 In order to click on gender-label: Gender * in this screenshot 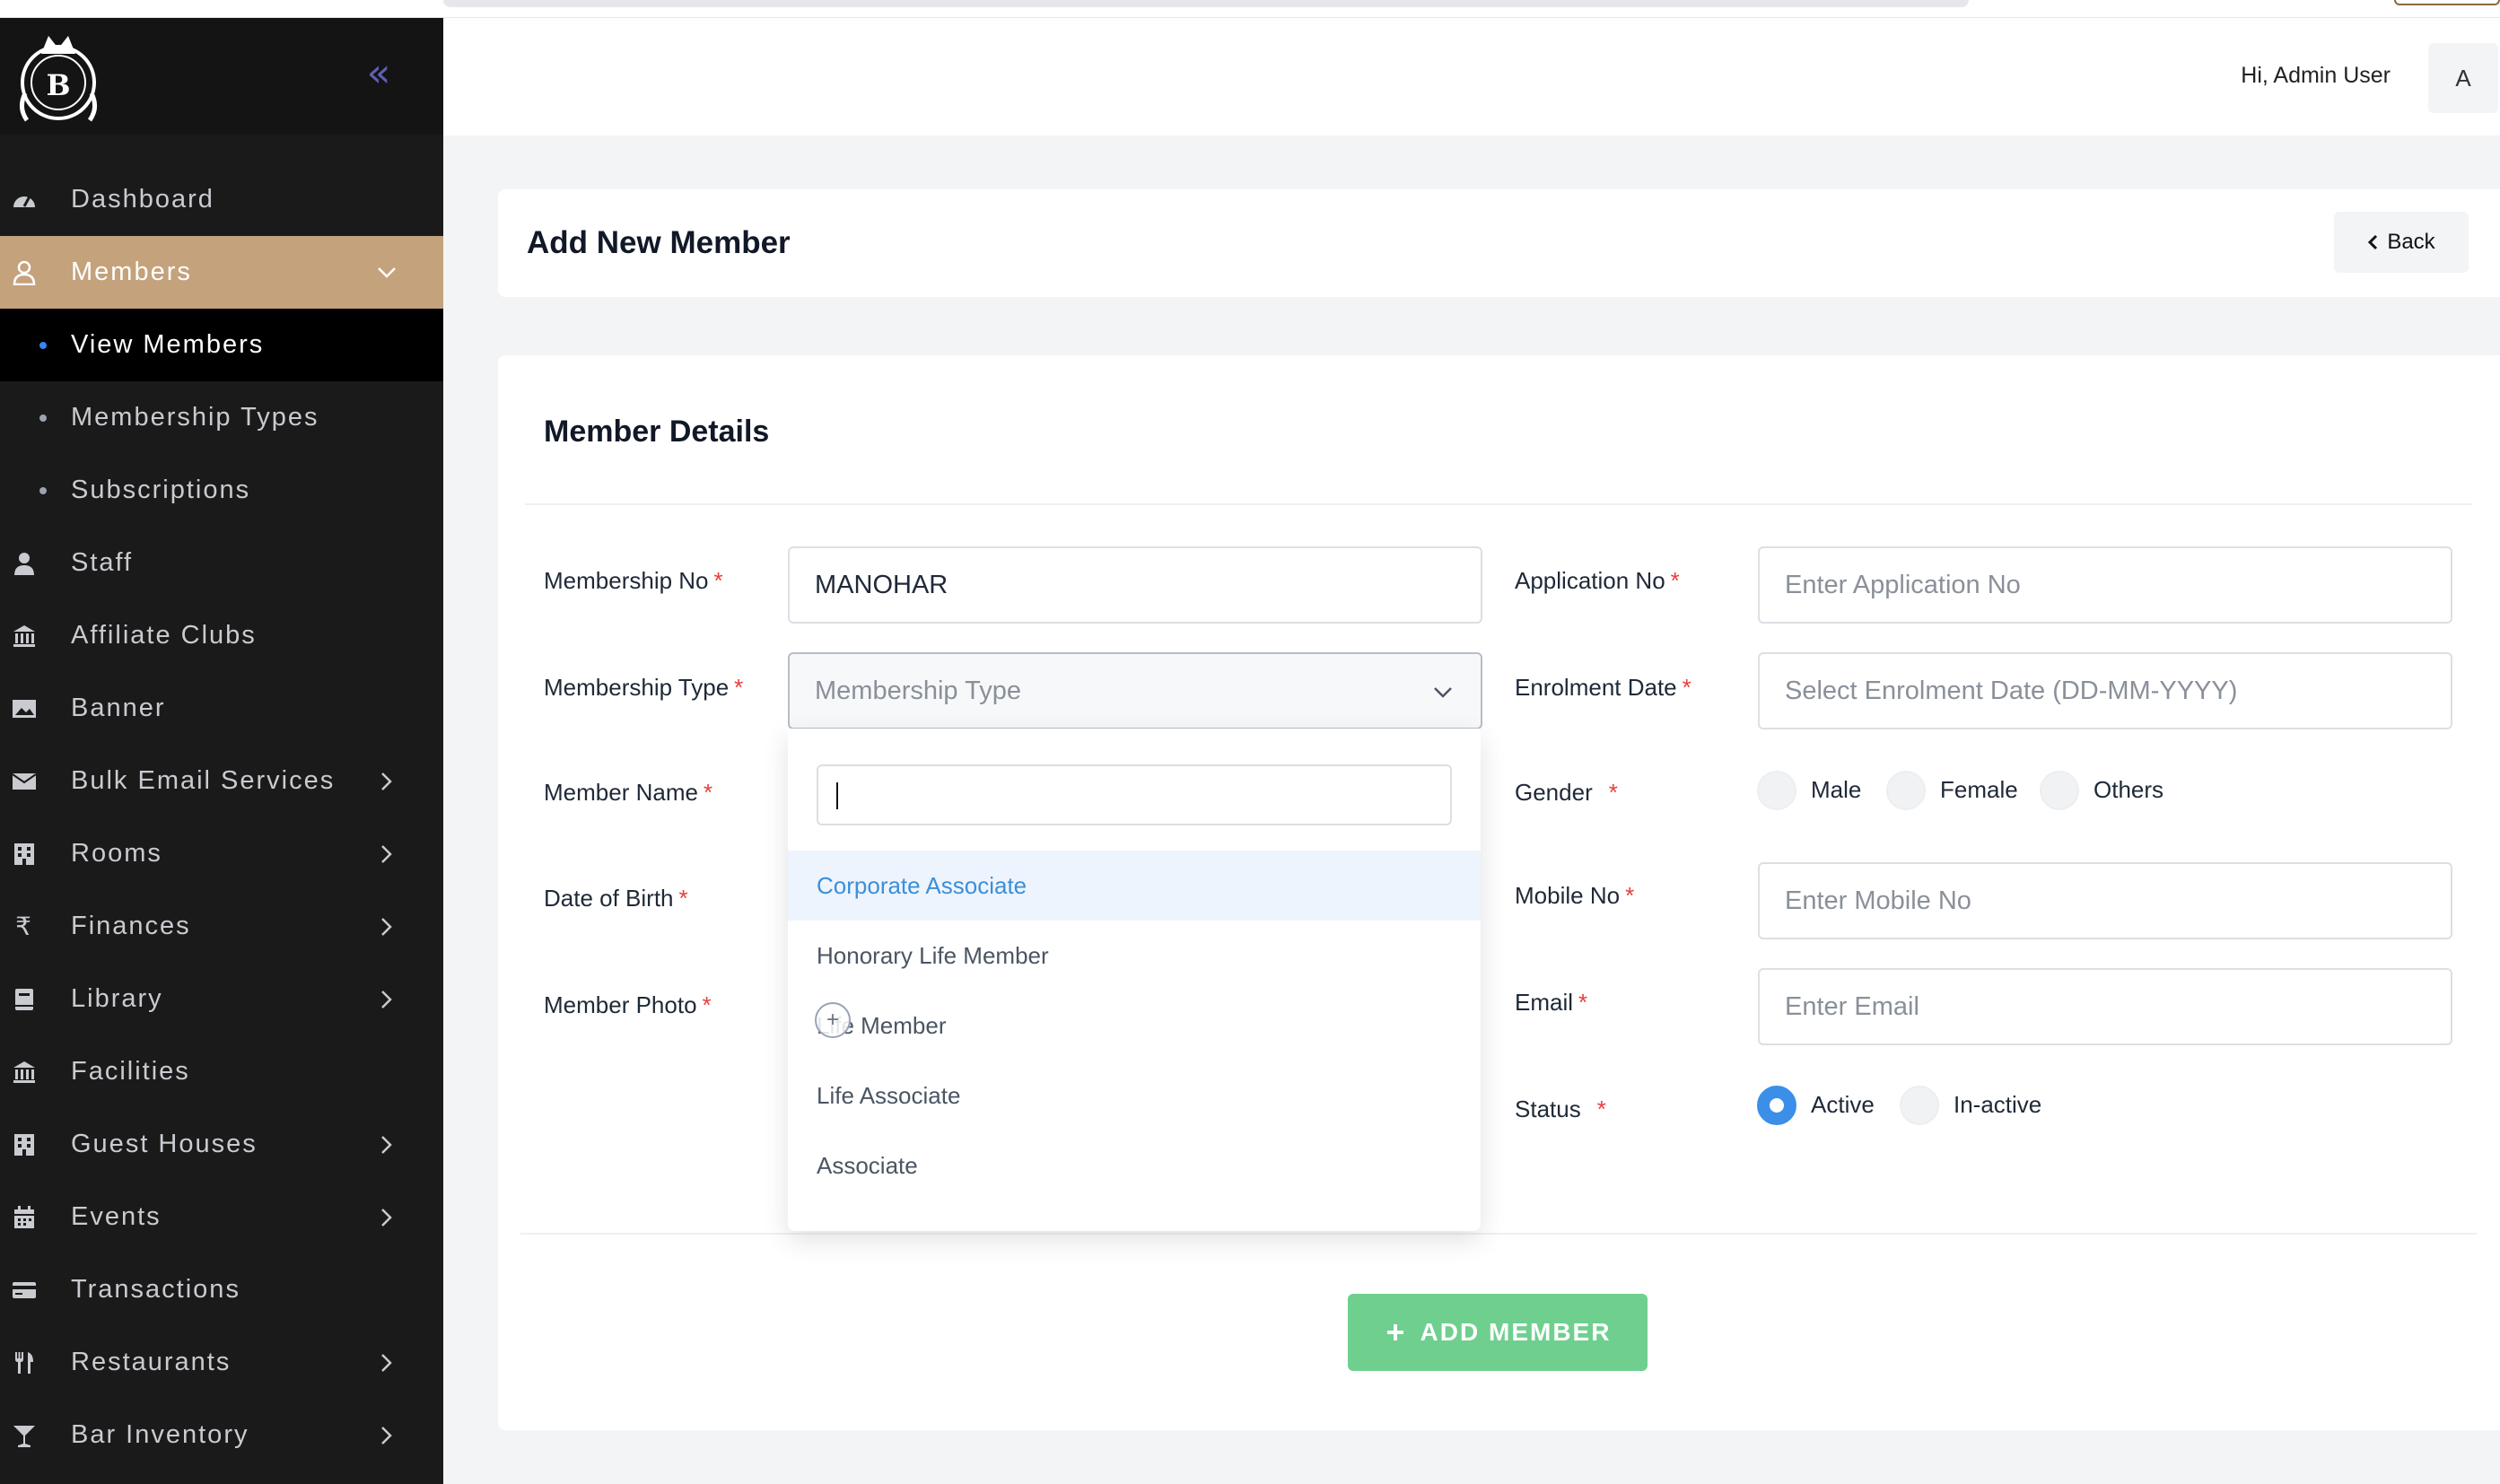, I will do `click(1567, 793)`.